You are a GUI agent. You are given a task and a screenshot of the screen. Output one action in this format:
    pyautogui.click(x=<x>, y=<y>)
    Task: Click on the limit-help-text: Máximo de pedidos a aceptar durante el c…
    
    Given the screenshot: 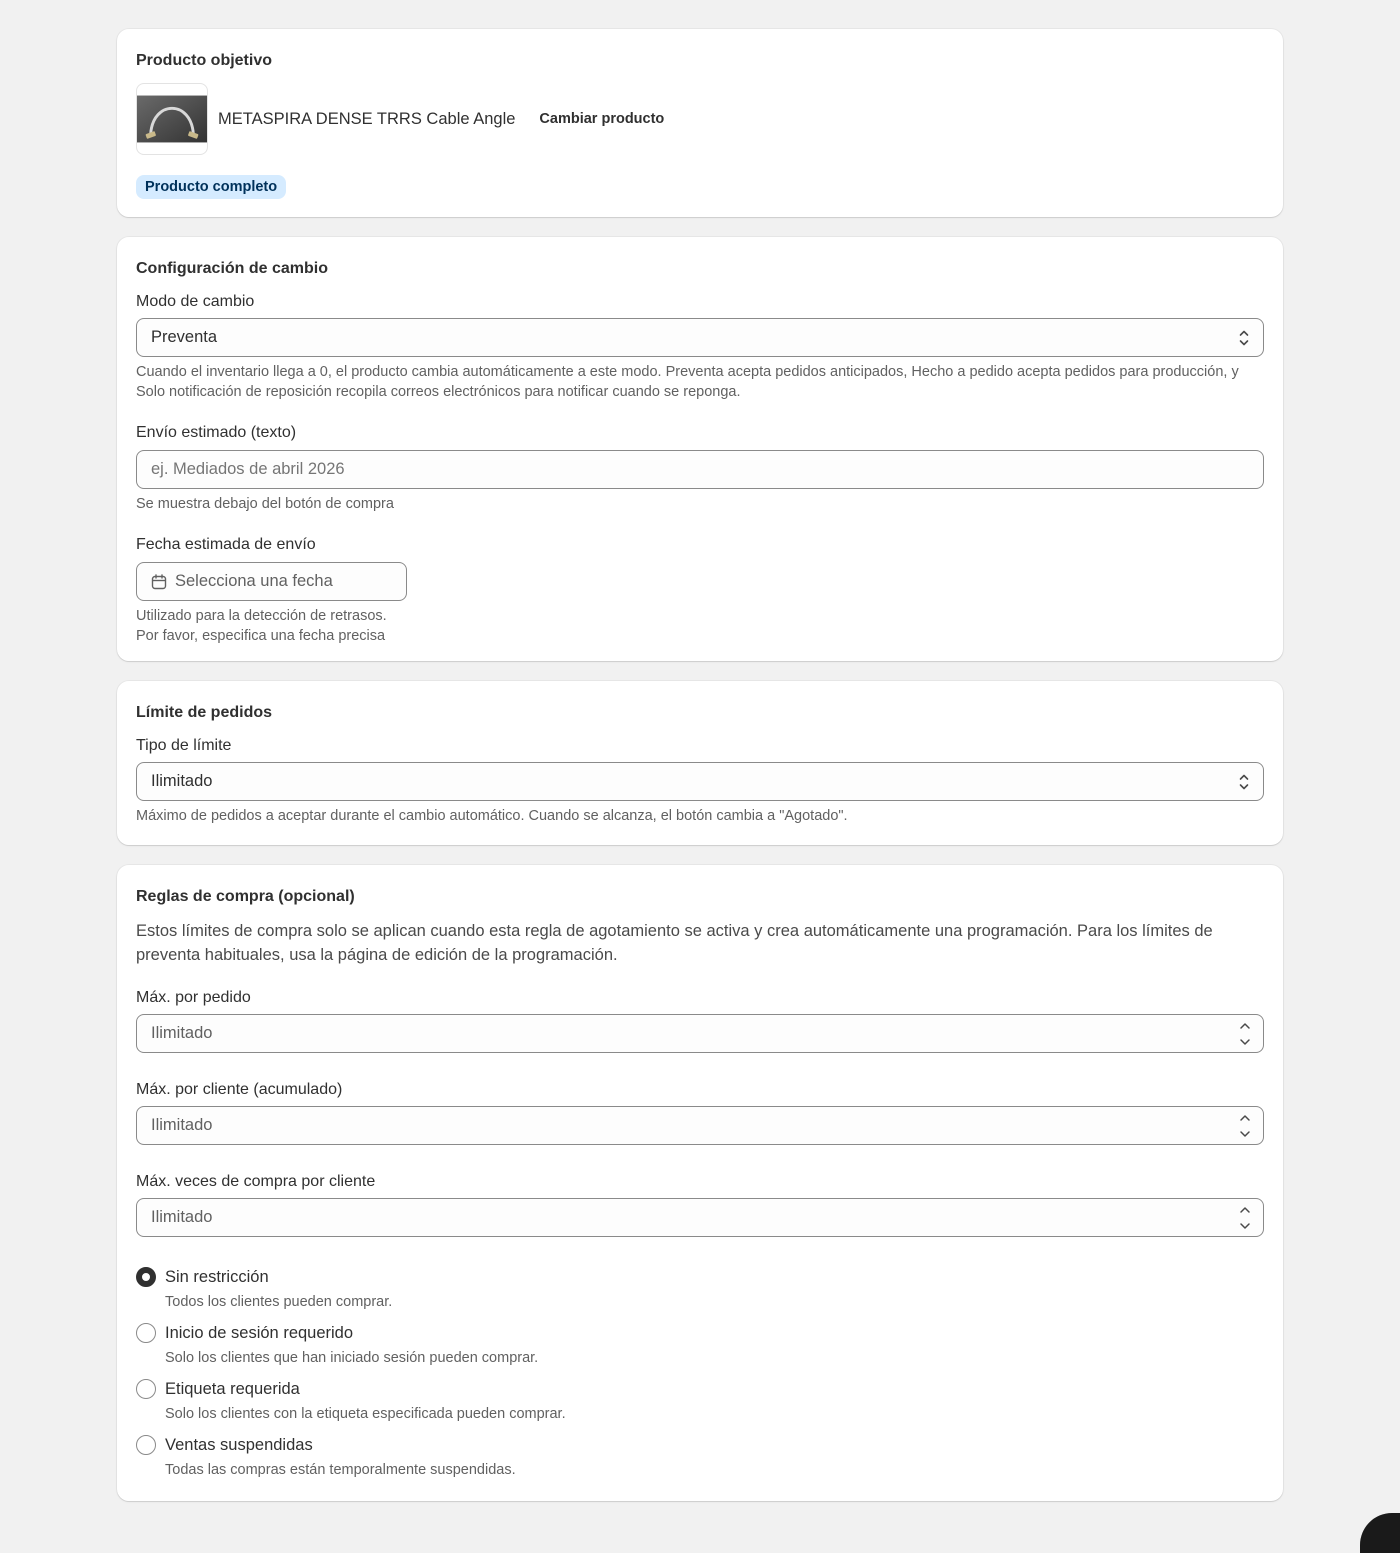 What is the action you would take?
    pyautogui.click(x=492, y=816)
    